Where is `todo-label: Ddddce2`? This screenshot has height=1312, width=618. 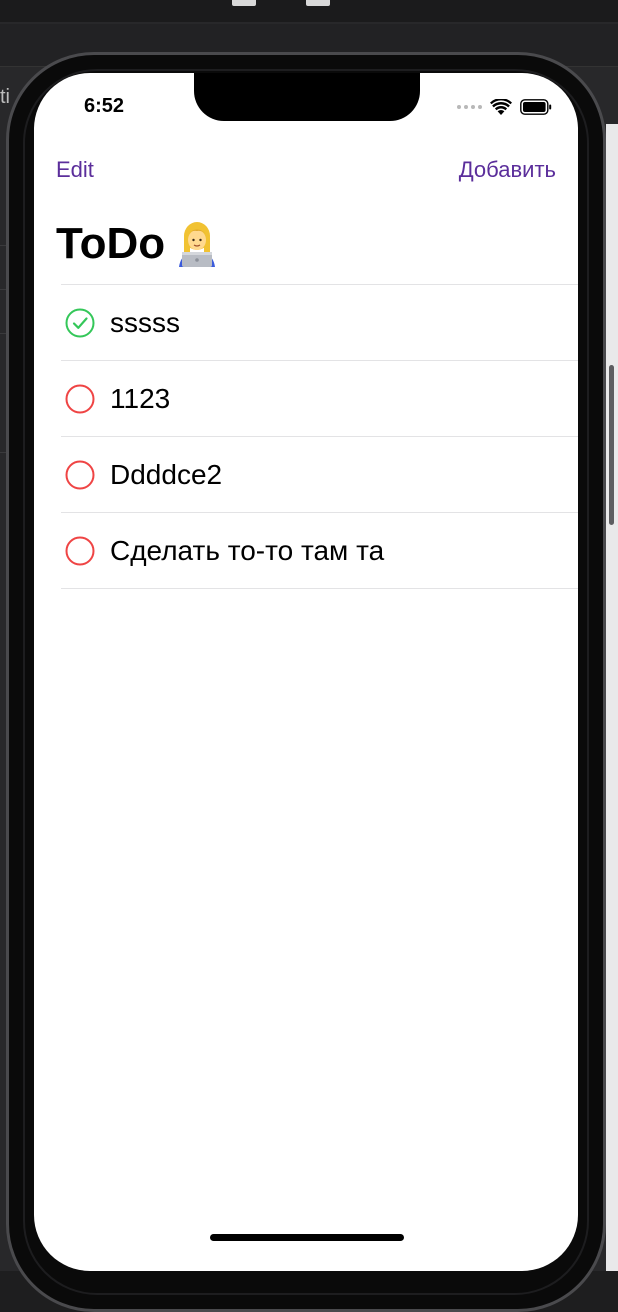 todo-label: Ddddce2 is located at coordinates (166, 474).